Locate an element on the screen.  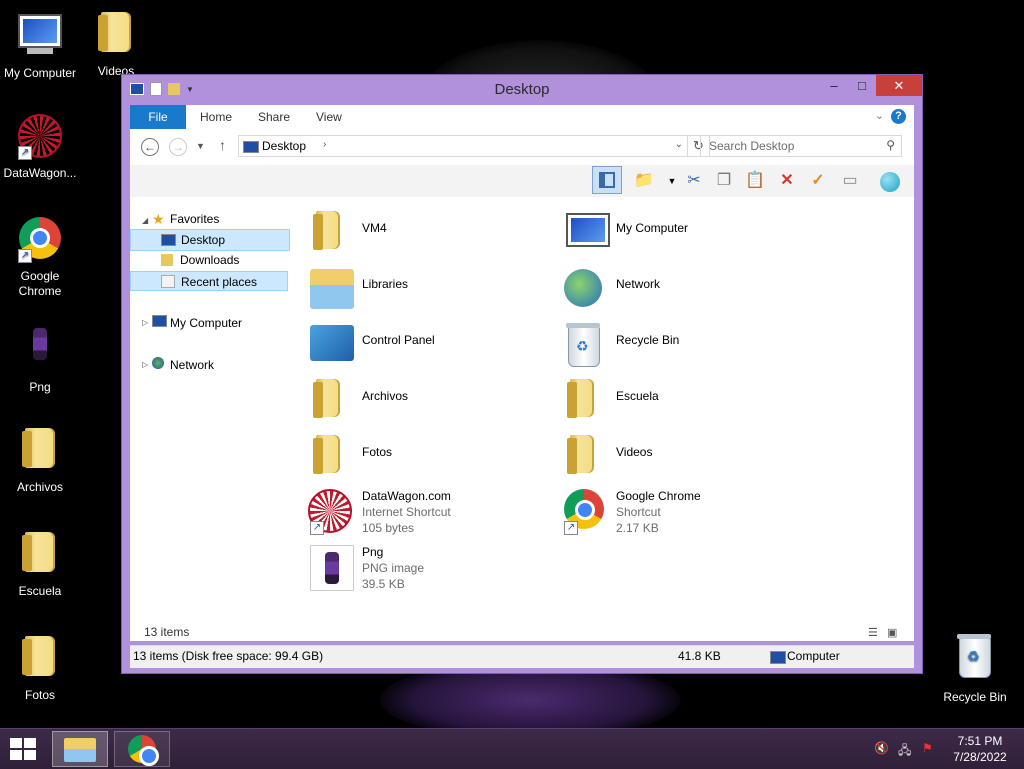
item-name: Libraries is located at coordinates (385, 284).